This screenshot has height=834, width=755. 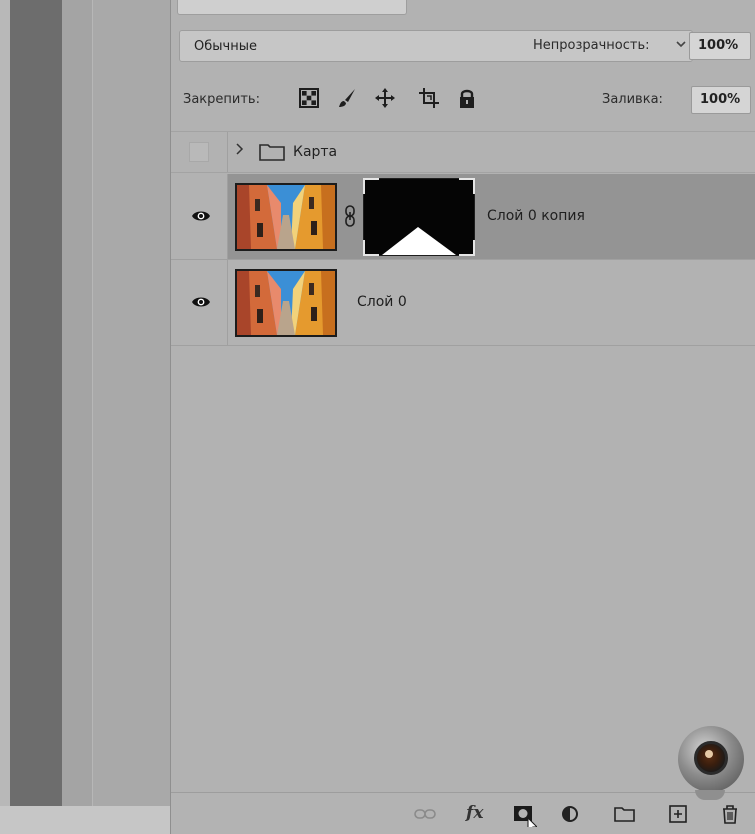 I want to click on new-group-icon, so click(x=625, y=814).